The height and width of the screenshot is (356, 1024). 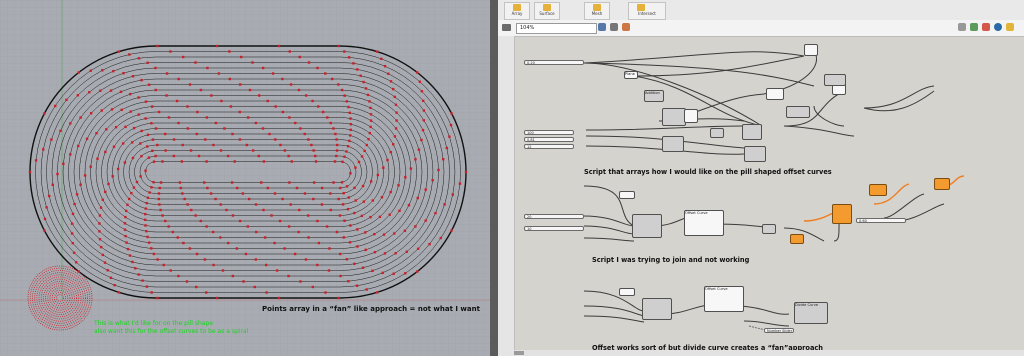 What do you see at coordinates (842, 214) in the screenshot?
I see `divide-curve-orange` at bounding box center [842, 214].